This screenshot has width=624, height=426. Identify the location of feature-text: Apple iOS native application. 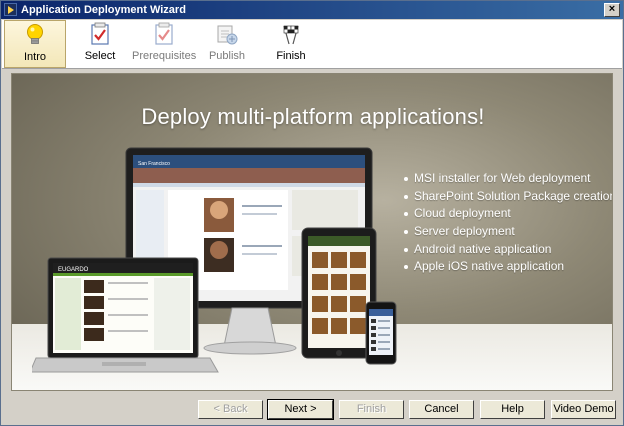
(489, 266).